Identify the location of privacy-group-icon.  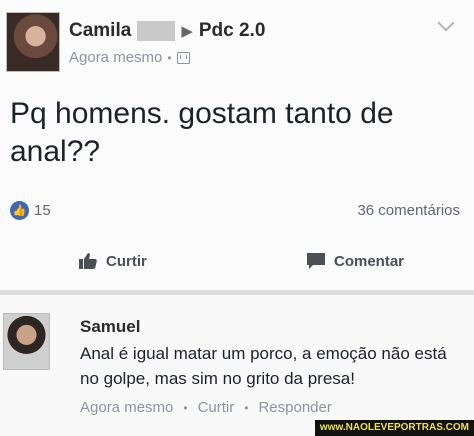
(183, 57).